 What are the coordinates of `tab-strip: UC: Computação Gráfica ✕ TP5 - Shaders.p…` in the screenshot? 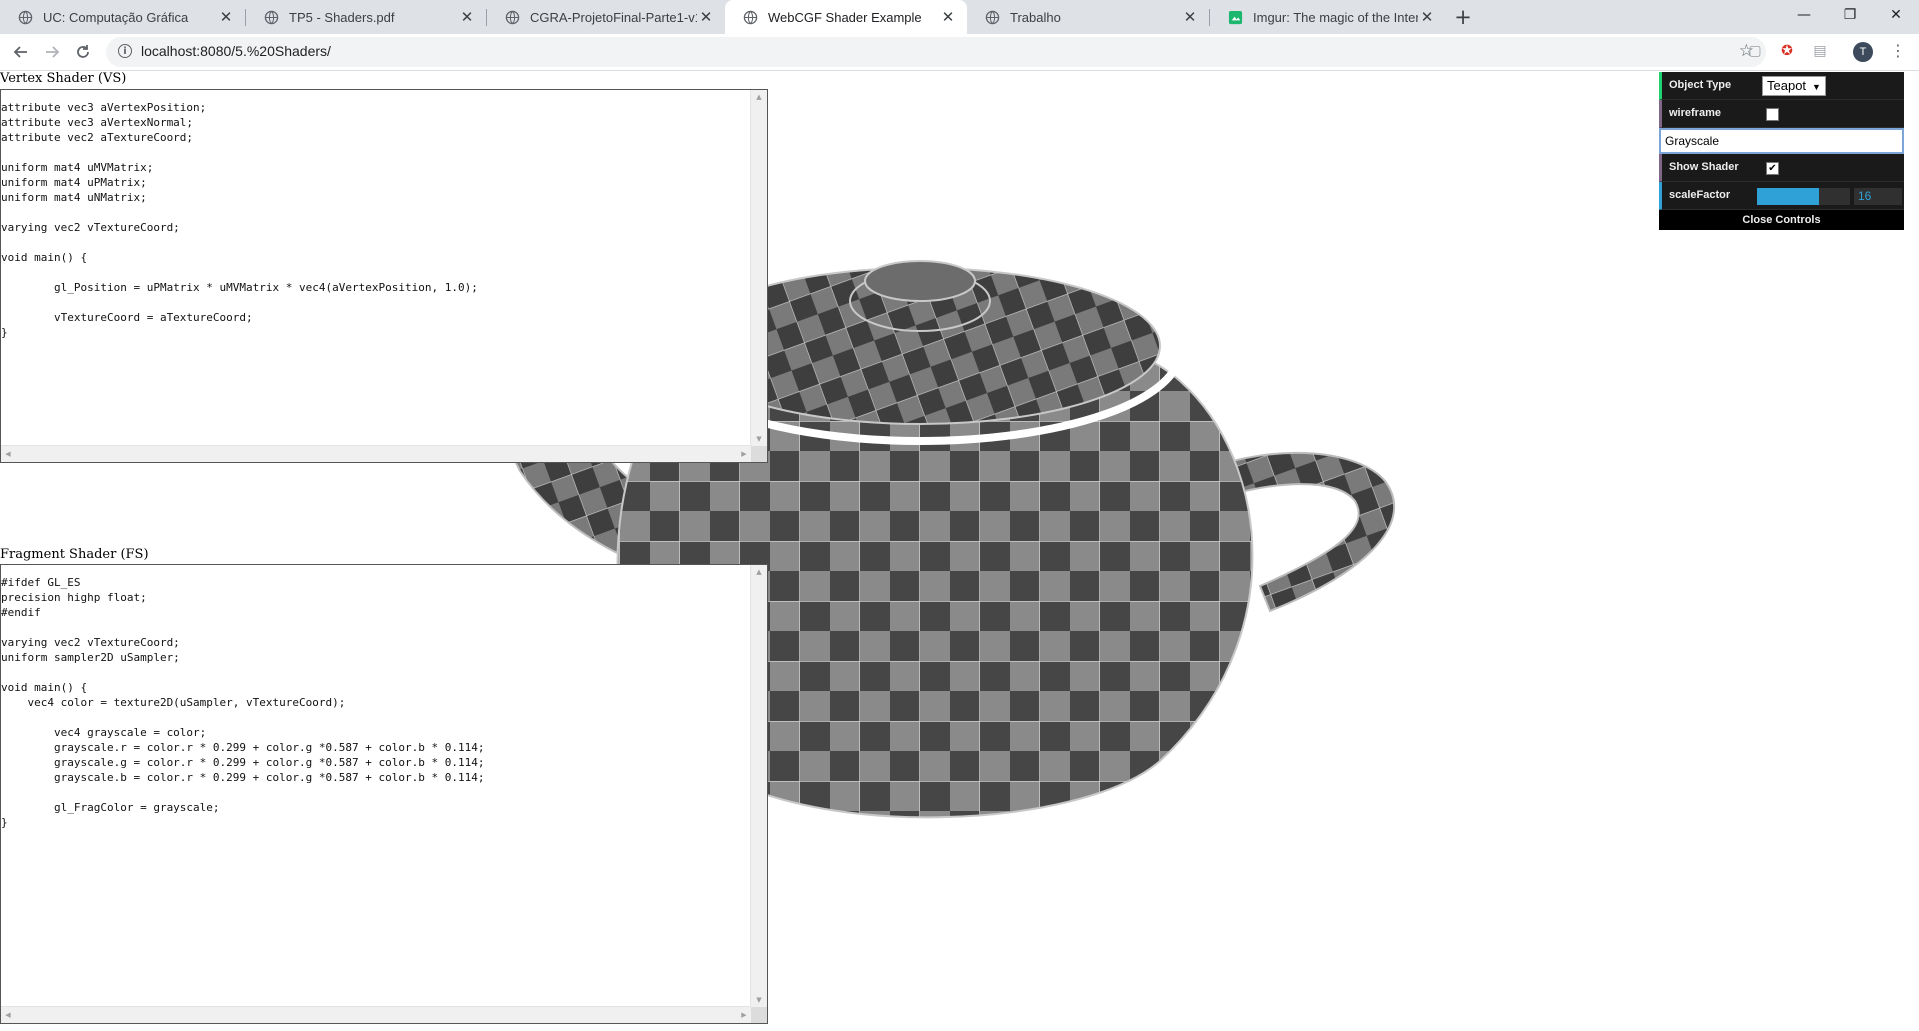 It's located at (959, 17).